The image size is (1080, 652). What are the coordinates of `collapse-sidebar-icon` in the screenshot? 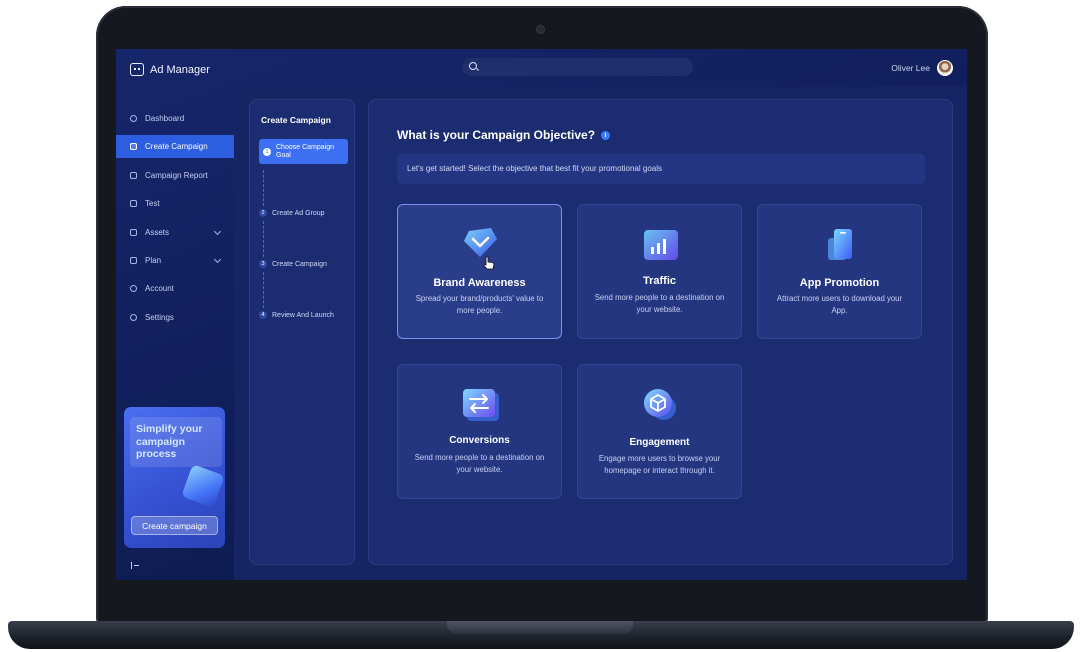 It's located at (135, 565).